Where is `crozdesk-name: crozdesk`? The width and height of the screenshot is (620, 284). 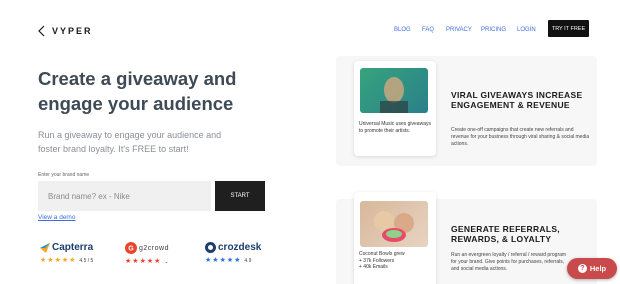
crozdesk-name: crozdesk is located at coordinates (240, 247).